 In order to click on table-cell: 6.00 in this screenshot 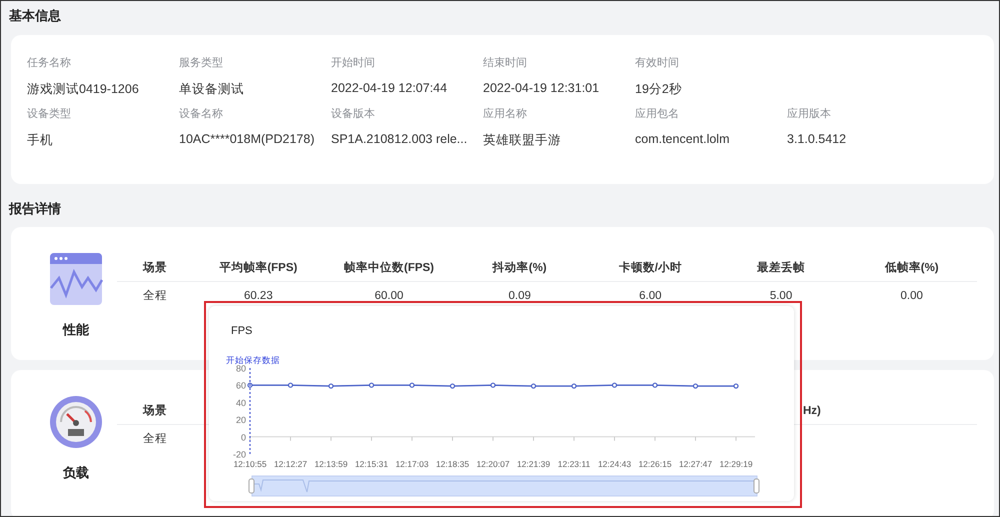, I will do `click(650, 296)`.